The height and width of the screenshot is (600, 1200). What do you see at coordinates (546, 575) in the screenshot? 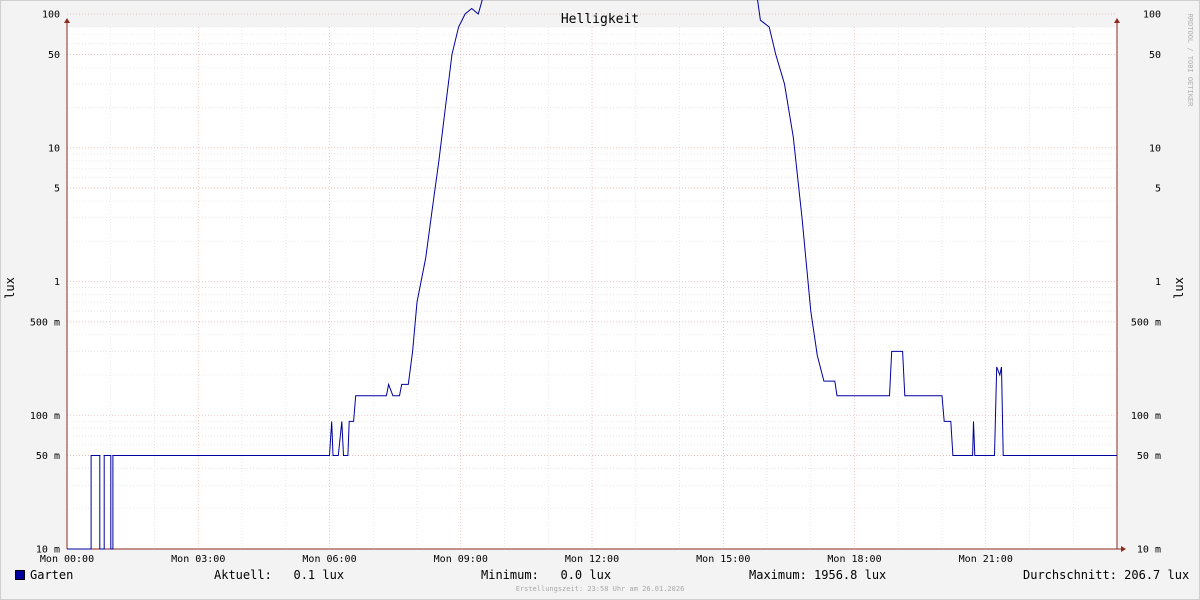
I see `stat-minimum: Minimum: 0.0 lux` at bounding box center [546, 575].